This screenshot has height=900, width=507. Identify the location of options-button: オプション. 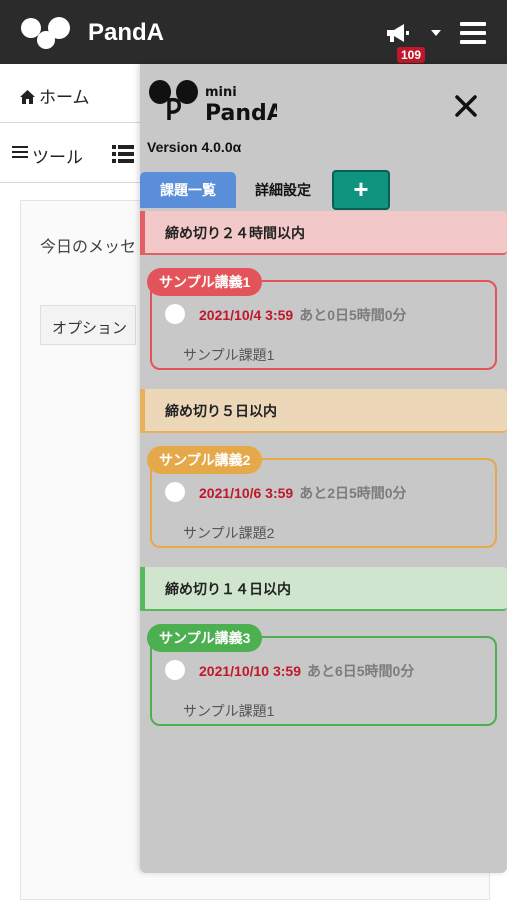
(88, 325).